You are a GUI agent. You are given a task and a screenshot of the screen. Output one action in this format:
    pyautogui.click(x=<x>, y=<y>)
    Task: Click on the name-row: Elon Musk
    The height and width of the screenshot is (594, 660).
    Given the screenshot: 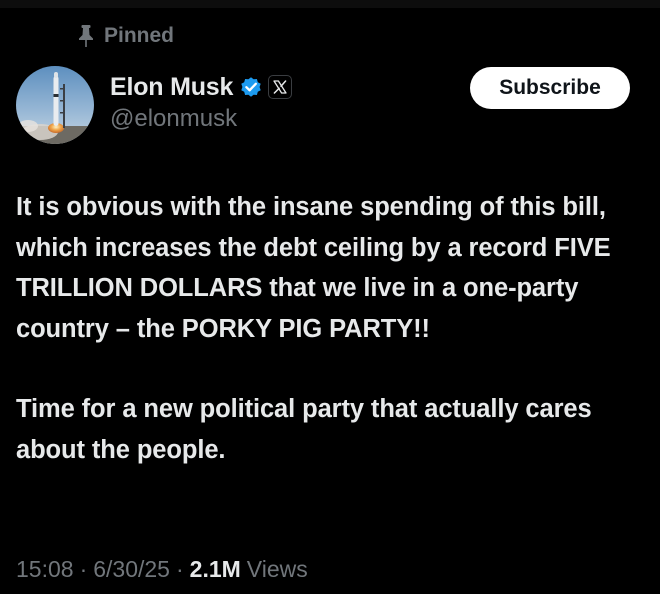 What is the action you would take?
    pyautogui.click(x=201, y=87)
    